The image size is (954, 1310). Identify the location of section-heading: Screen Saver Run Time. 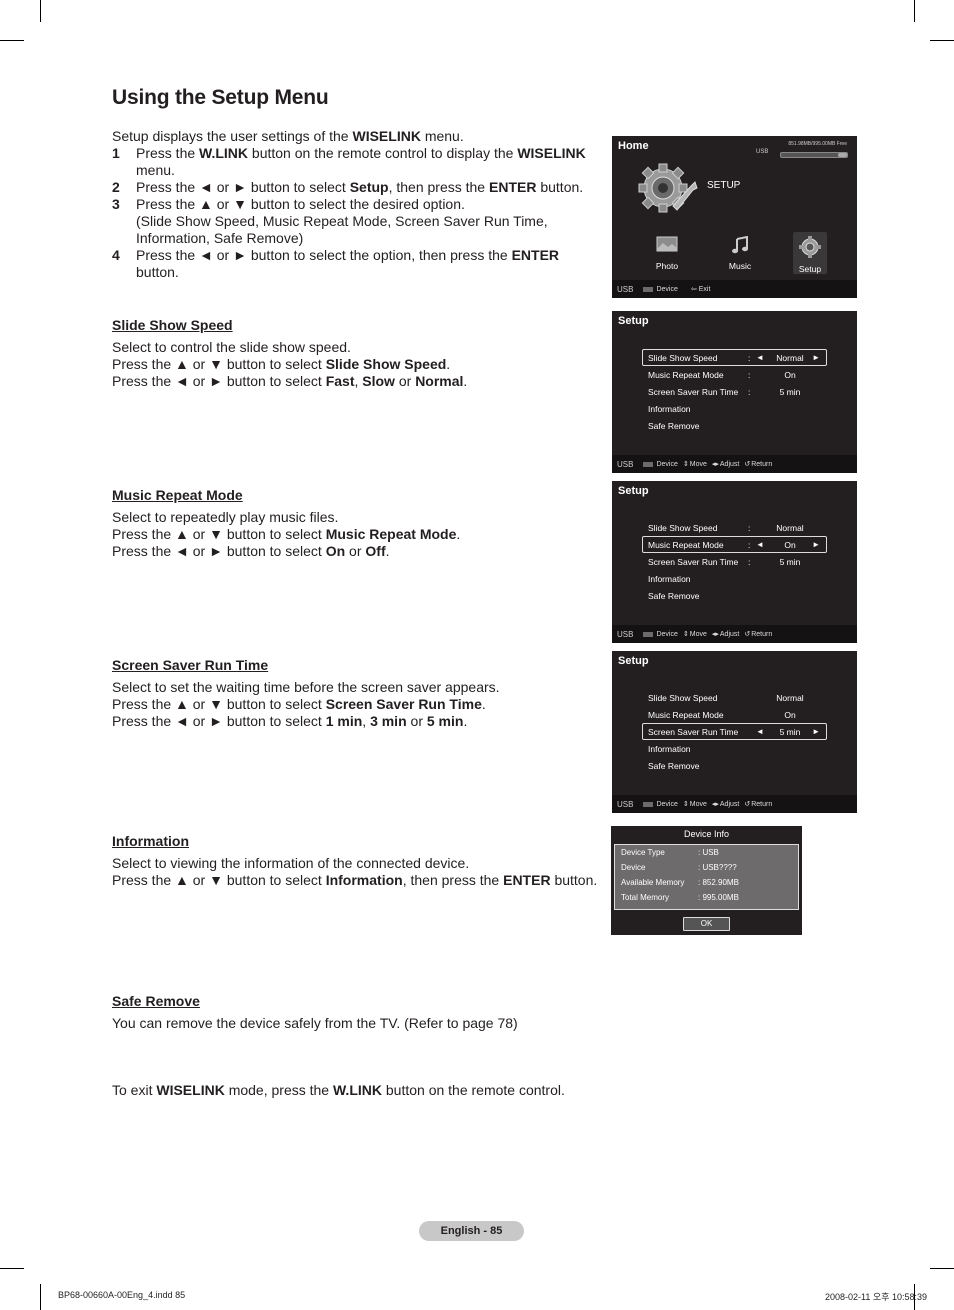
(190, 665).